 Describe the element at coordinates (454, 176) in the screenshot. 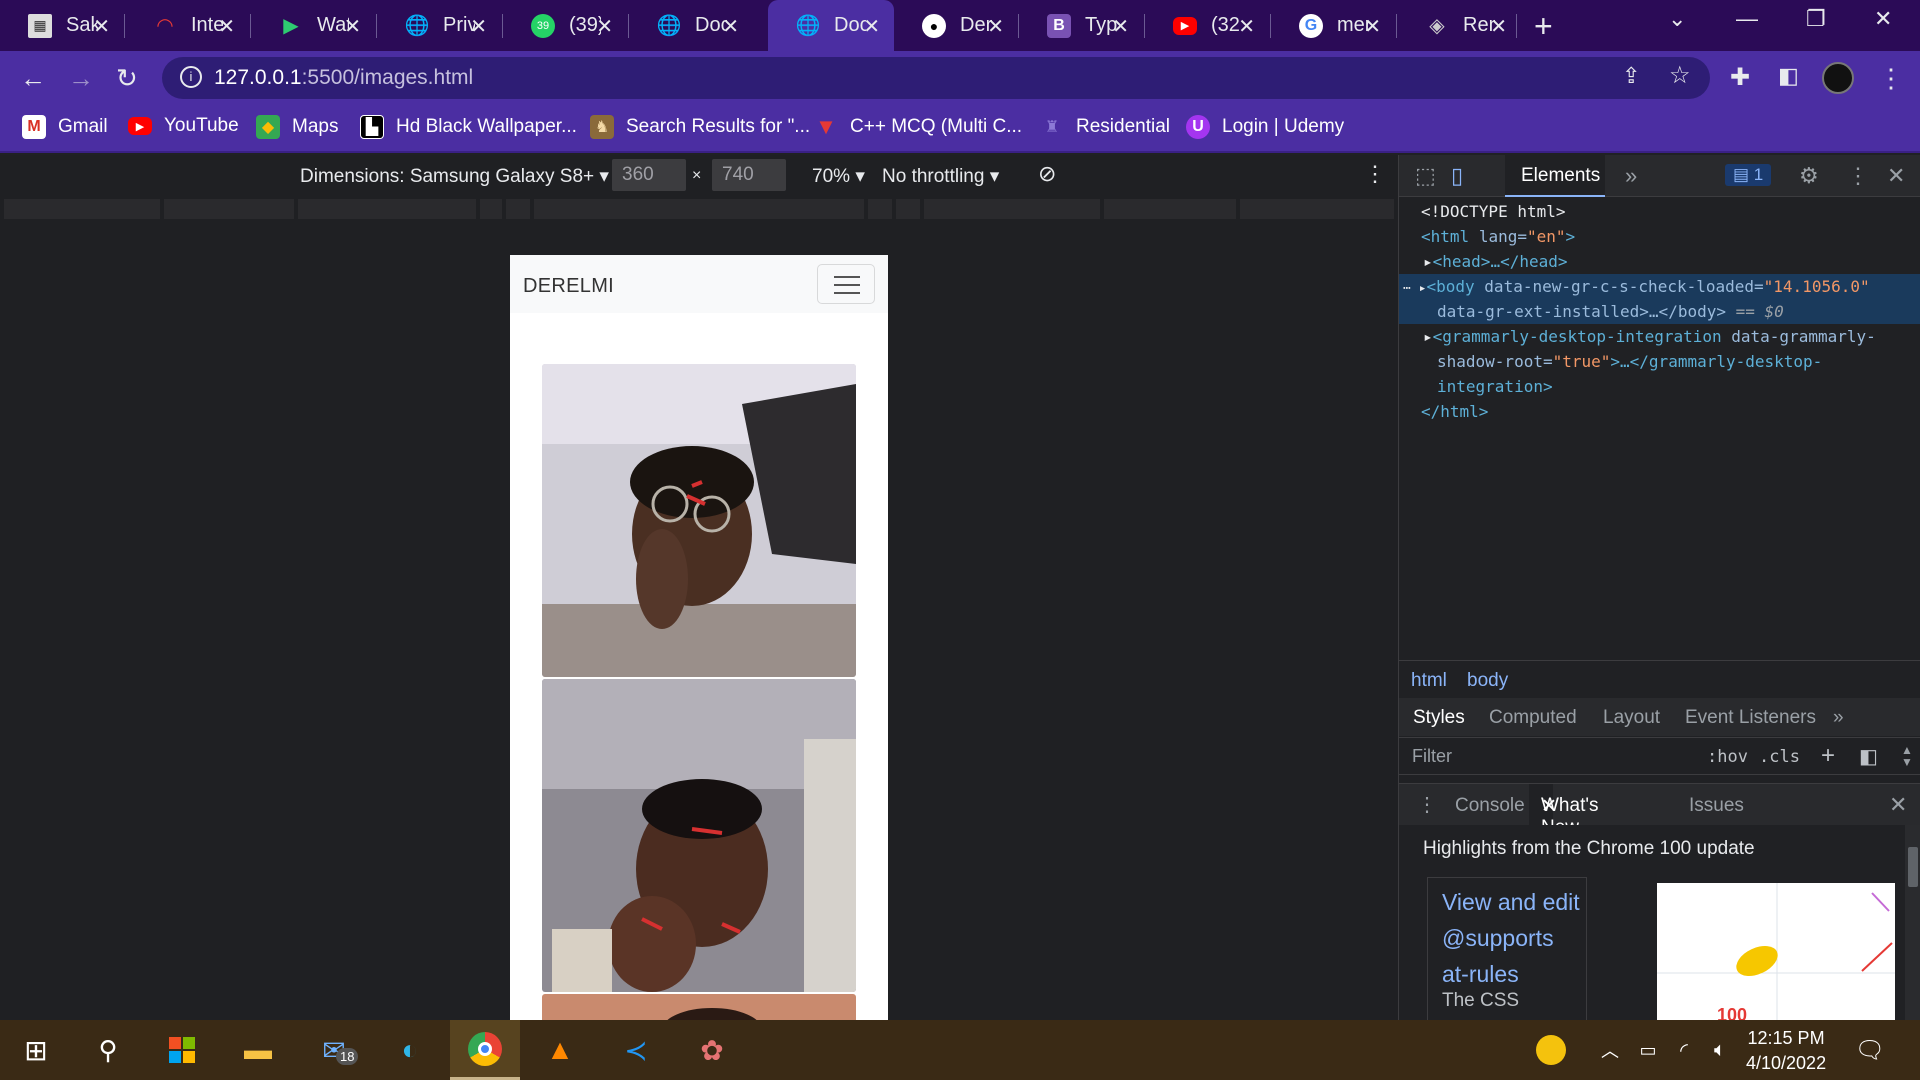

I see `device-dimensions-dropdown: Dimensions: Samsung Galaxy S8+ ▾` at that location.